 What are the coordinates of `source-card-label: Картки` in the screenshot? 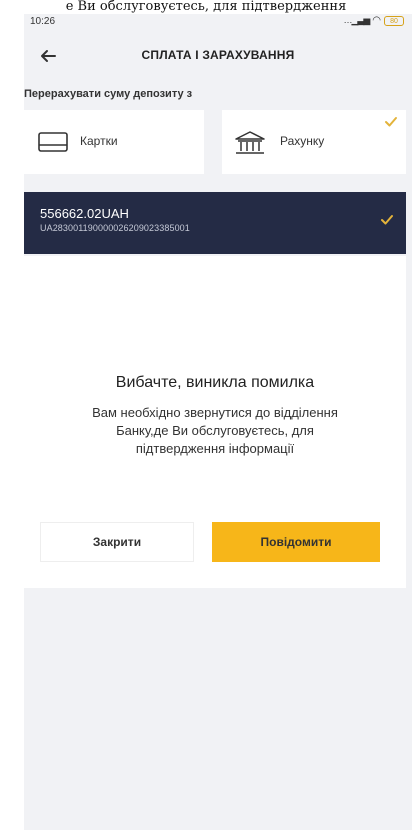 It's located at (99, 141).